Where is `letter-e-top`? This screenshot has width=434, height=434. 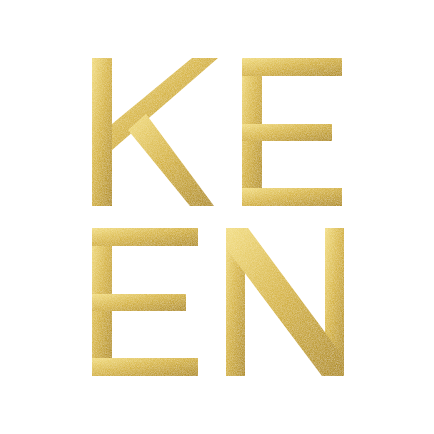
letter-e-top is located at coordinates (292, 132).